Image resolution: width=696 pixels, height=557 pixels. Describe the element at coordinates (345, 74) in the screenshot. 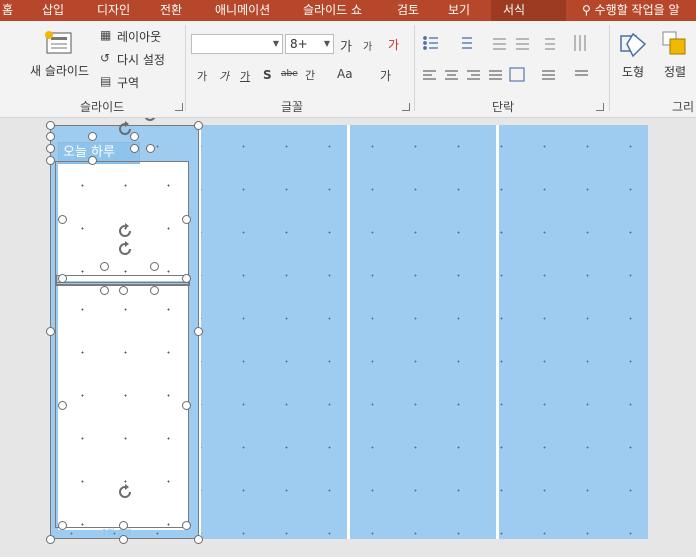

I see `change-case-icon: Aa` at that location.